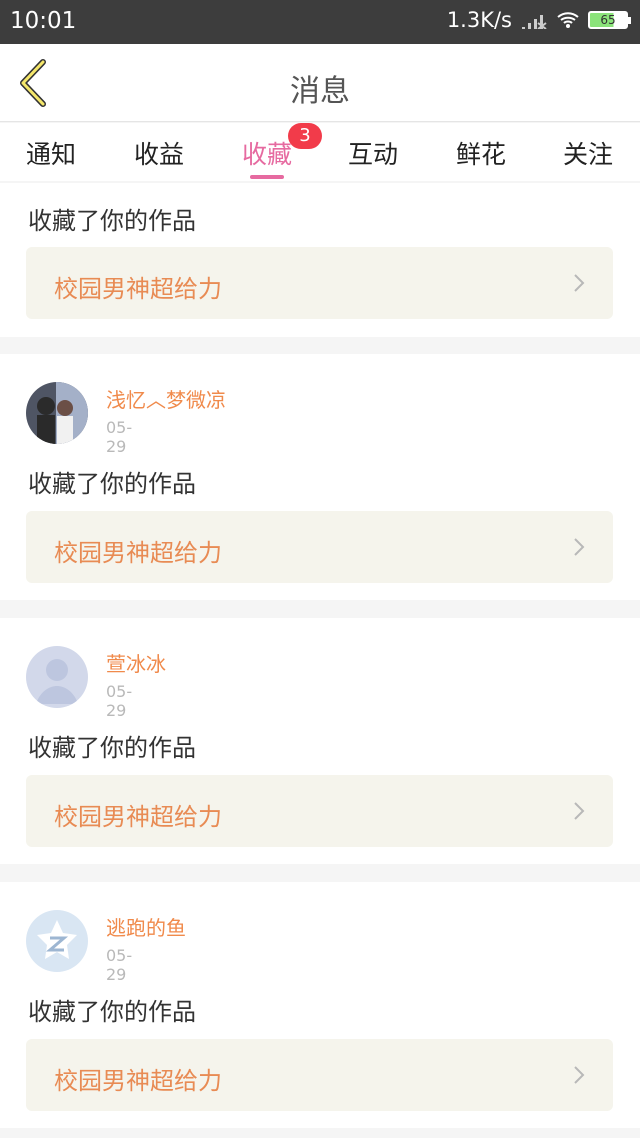 This screenshot has height=1138, width=640. I want to click on battery-icon: 65, so click(609, 20).